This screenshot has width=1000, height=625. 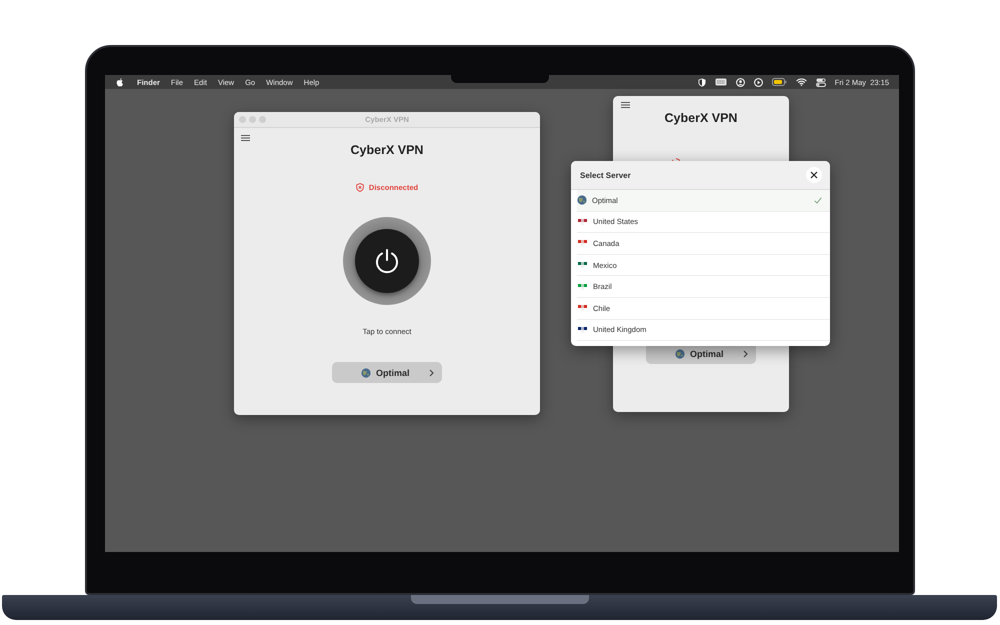 I want to click on battery-icon, so click(x=779, y=82).